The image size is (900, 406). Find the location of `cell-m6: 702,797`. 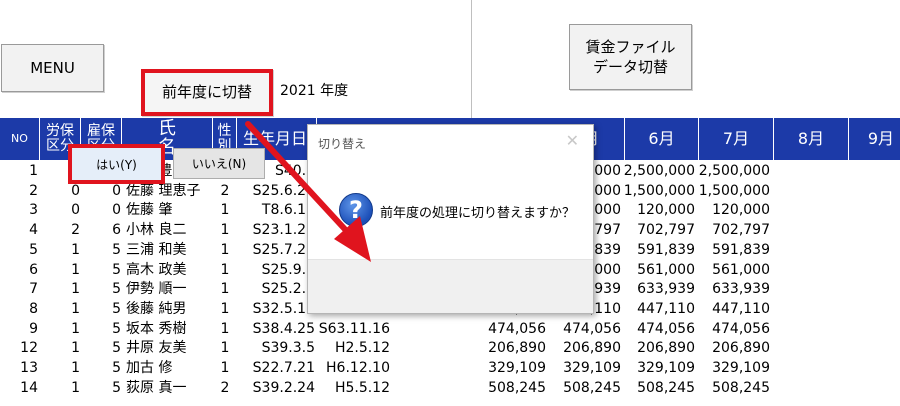

cell-m6: 702,797 is located at coordinates (658, 230).